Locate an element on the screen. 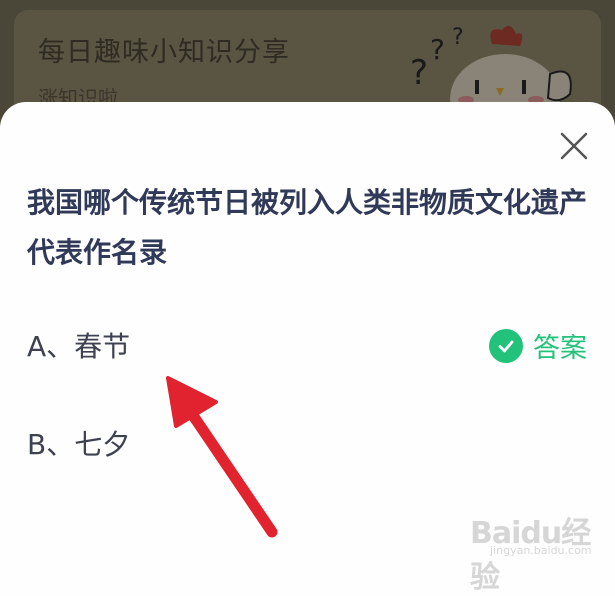  answer-label: 答案 is located at coordinates (560, 348).